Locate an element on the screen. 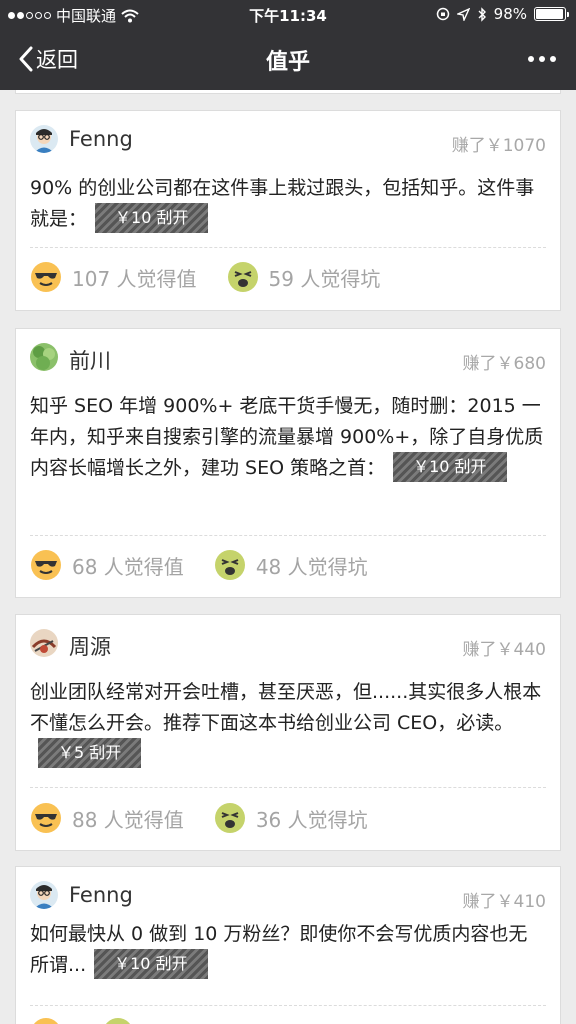  status-icons: 98% is located at coordinates (502, 14).